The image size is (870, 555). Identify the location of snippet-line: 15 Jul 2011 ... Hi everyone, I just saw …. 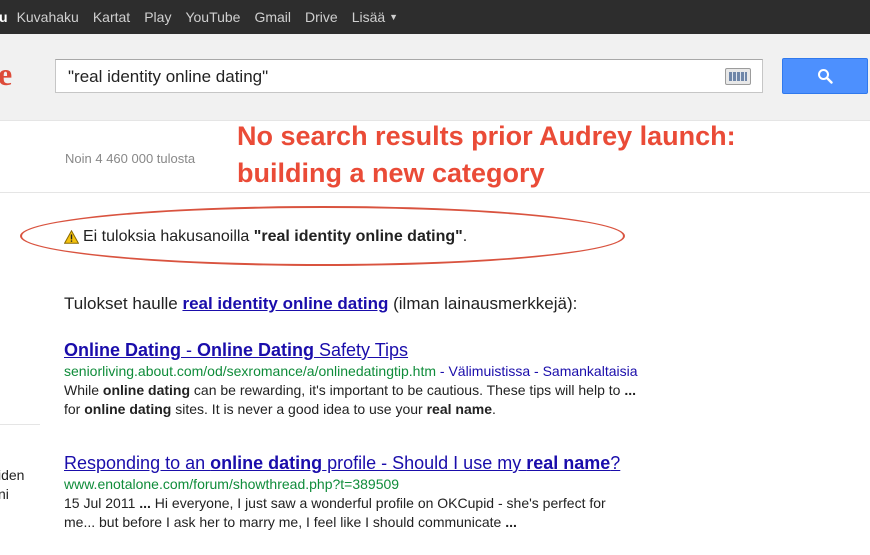
(342, 503).